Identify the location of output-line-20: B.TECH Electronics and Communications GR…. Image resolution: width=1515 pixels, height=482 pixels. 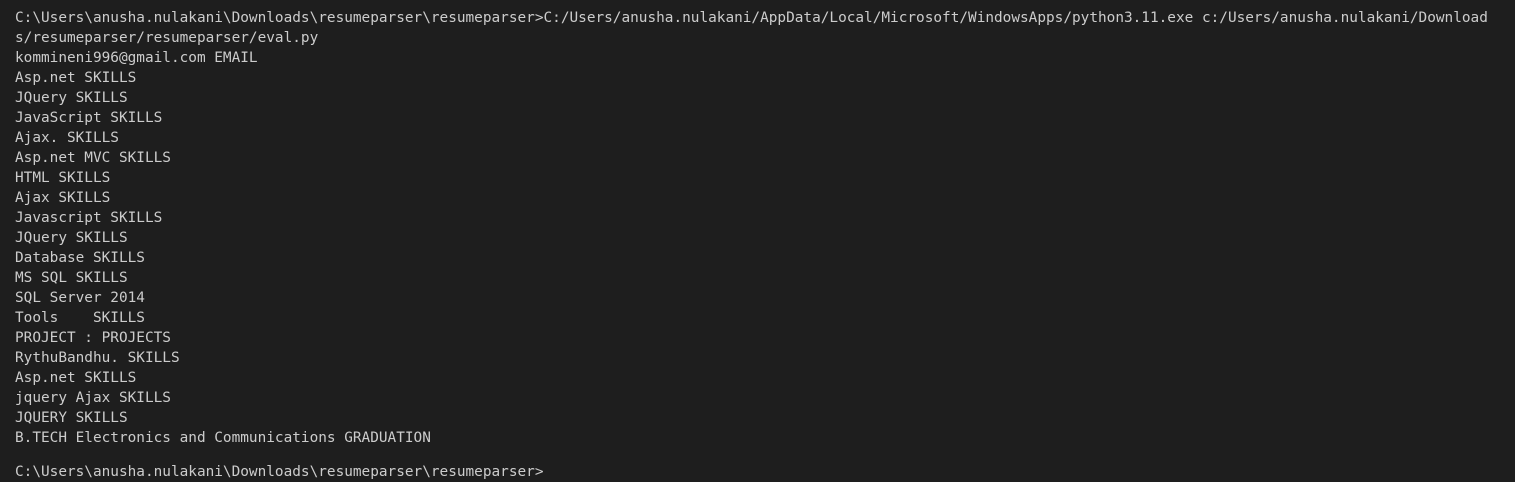
(223, 438).